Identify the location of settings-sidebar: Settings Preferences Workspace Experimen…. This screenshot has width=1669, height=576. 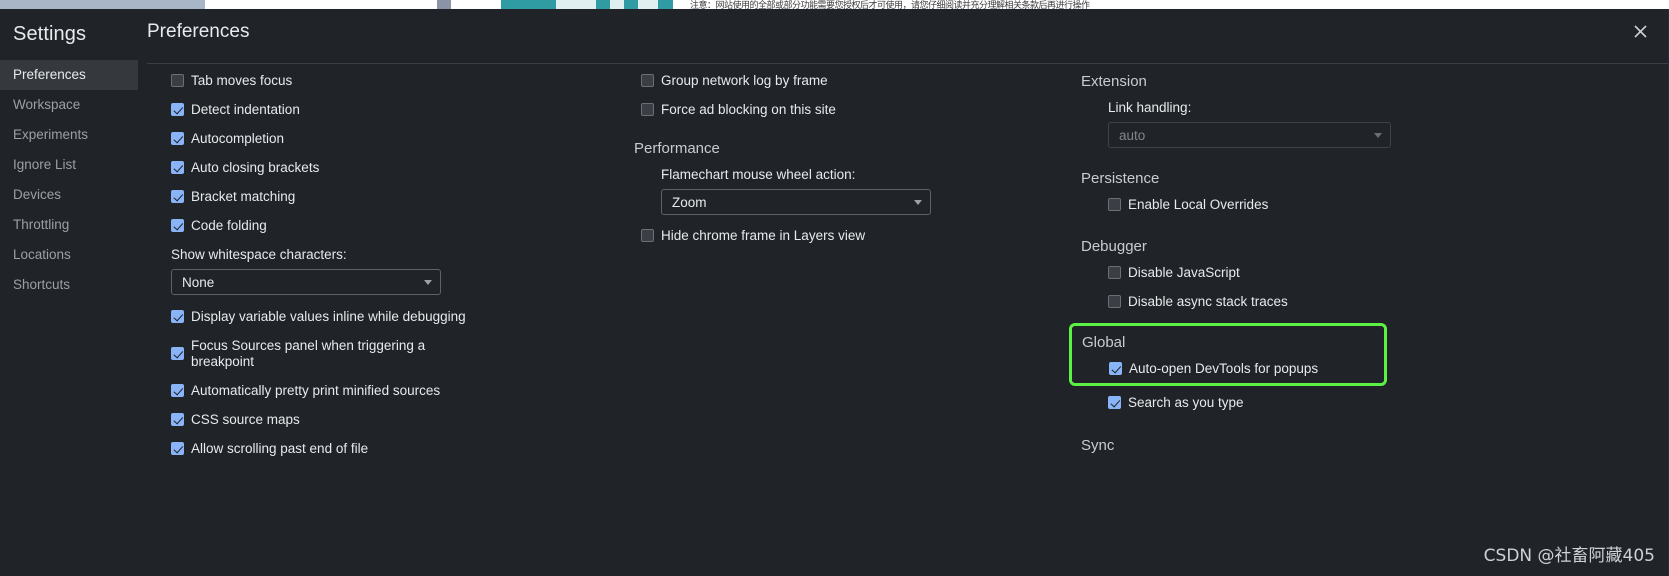
(69, 292).